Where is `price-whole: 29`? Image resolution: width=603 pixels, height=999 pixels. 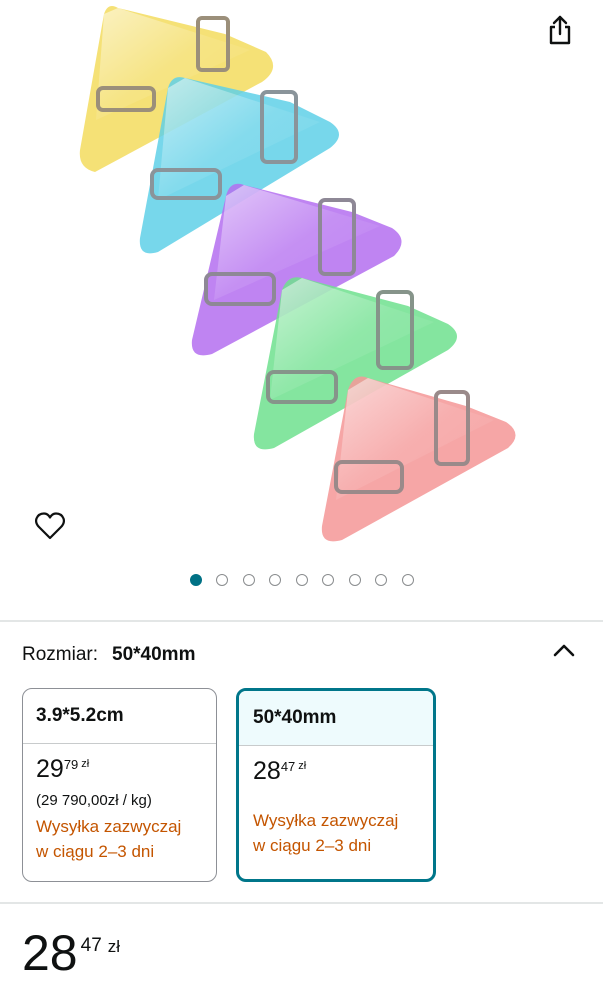
price-whole: 29 is located at coordinates (50, 769).